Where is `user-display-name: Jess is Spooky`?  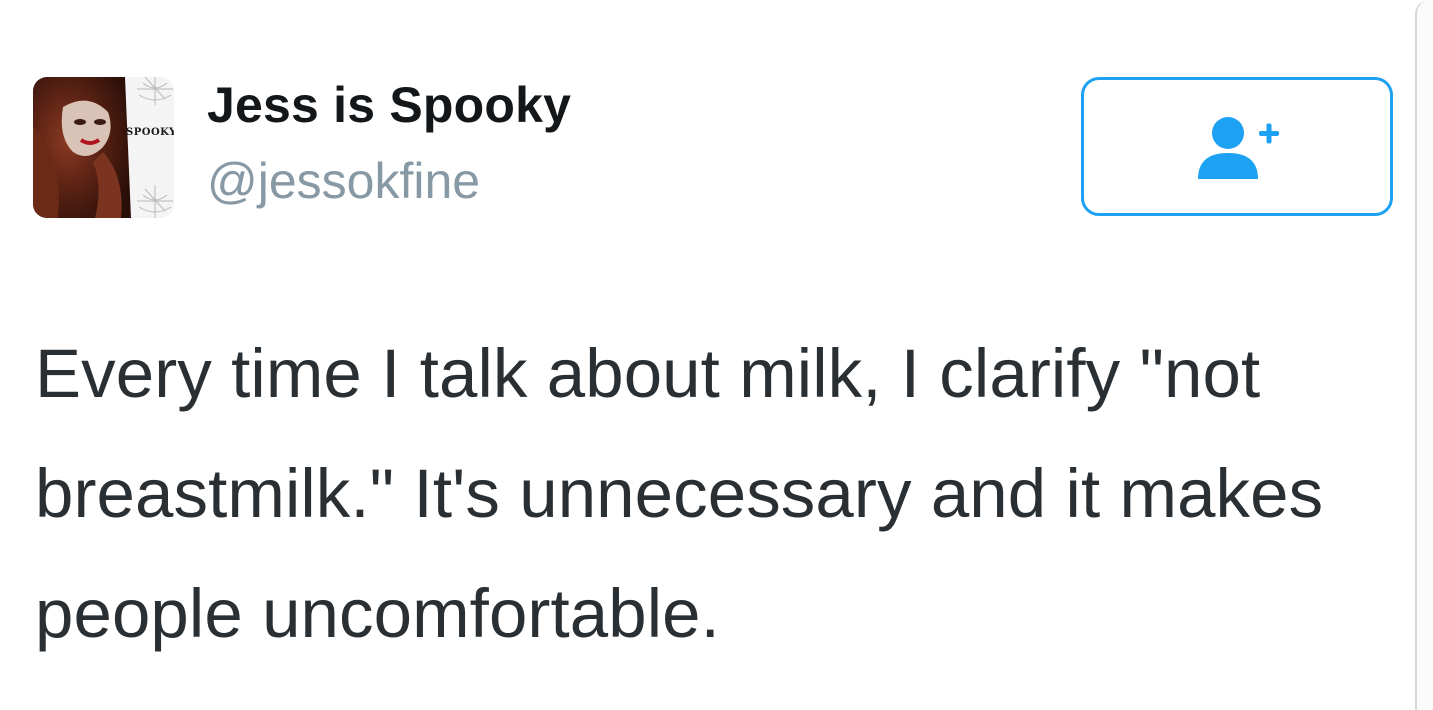 user-display-name: Jess is Spooky is located at coordinates (389, 105).